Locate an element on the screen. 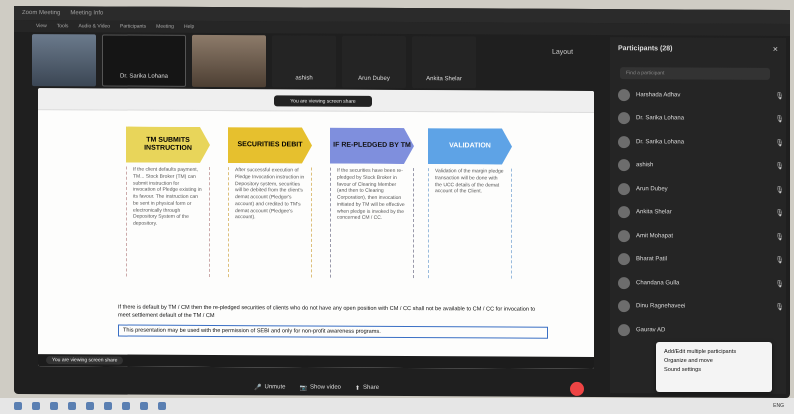 The width and height of the screenshot is (794, 414). layout-button: Layout is located at coordinates (562, 52).